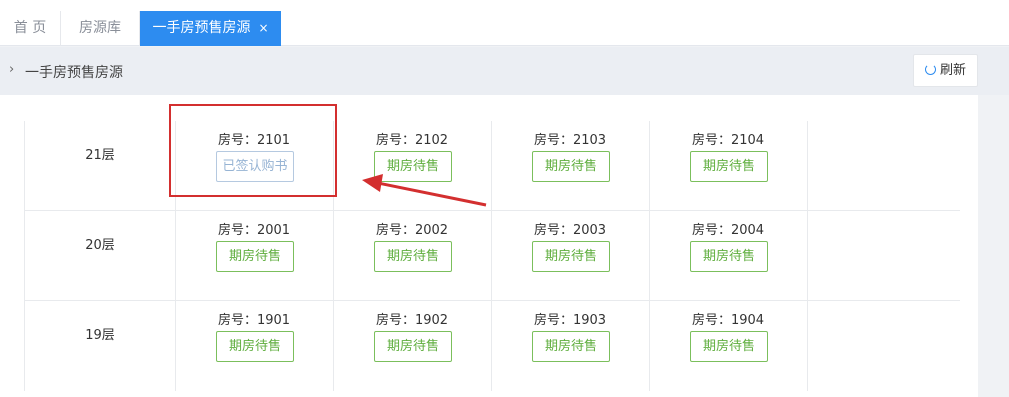 This screenshot has width=1009, height=397. I want to click on unit-cell: 房号：2002 期房待售, so click(413, 256).